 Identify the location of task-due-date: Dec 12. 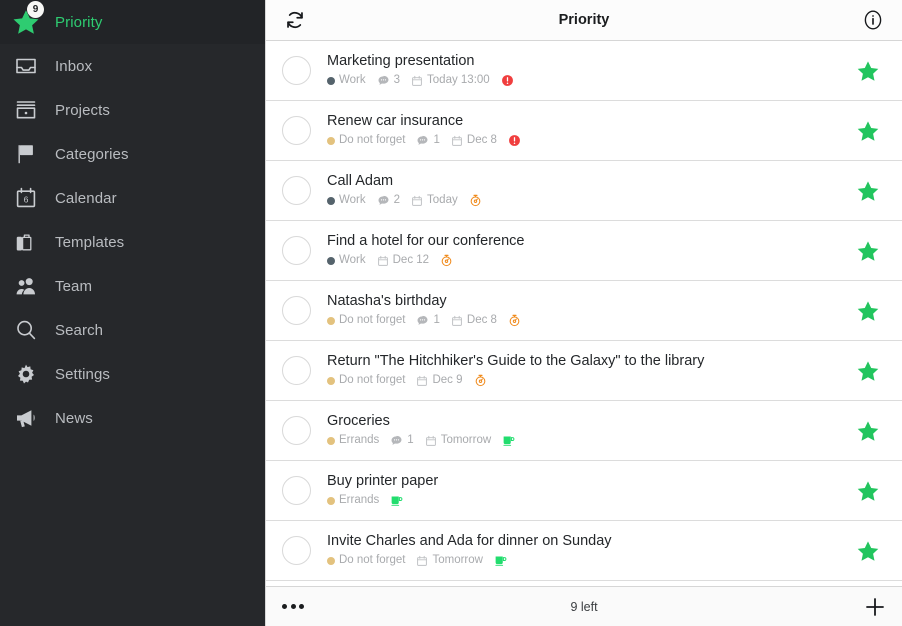
(403, 261).